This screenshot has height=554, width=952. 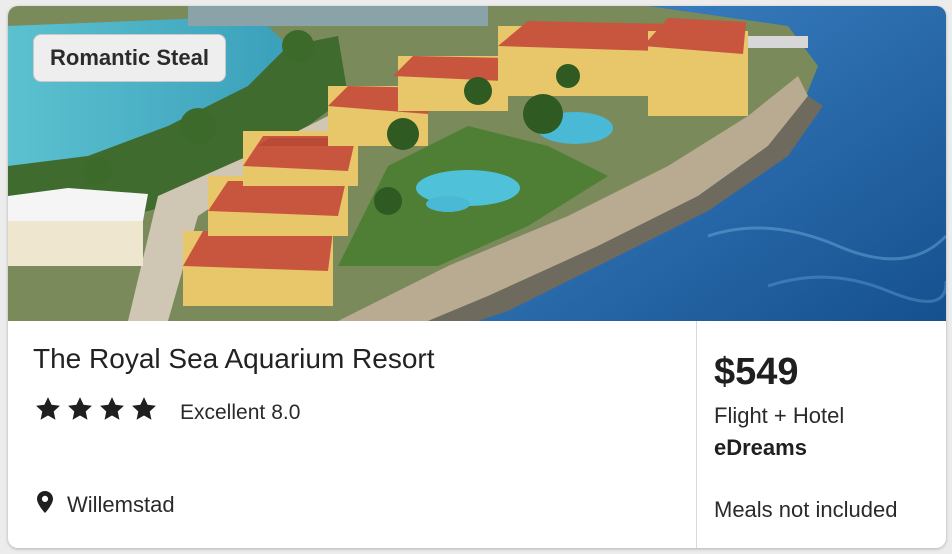 I want to click on package-type: Flight + Hotel, so click(x=779, y=415).